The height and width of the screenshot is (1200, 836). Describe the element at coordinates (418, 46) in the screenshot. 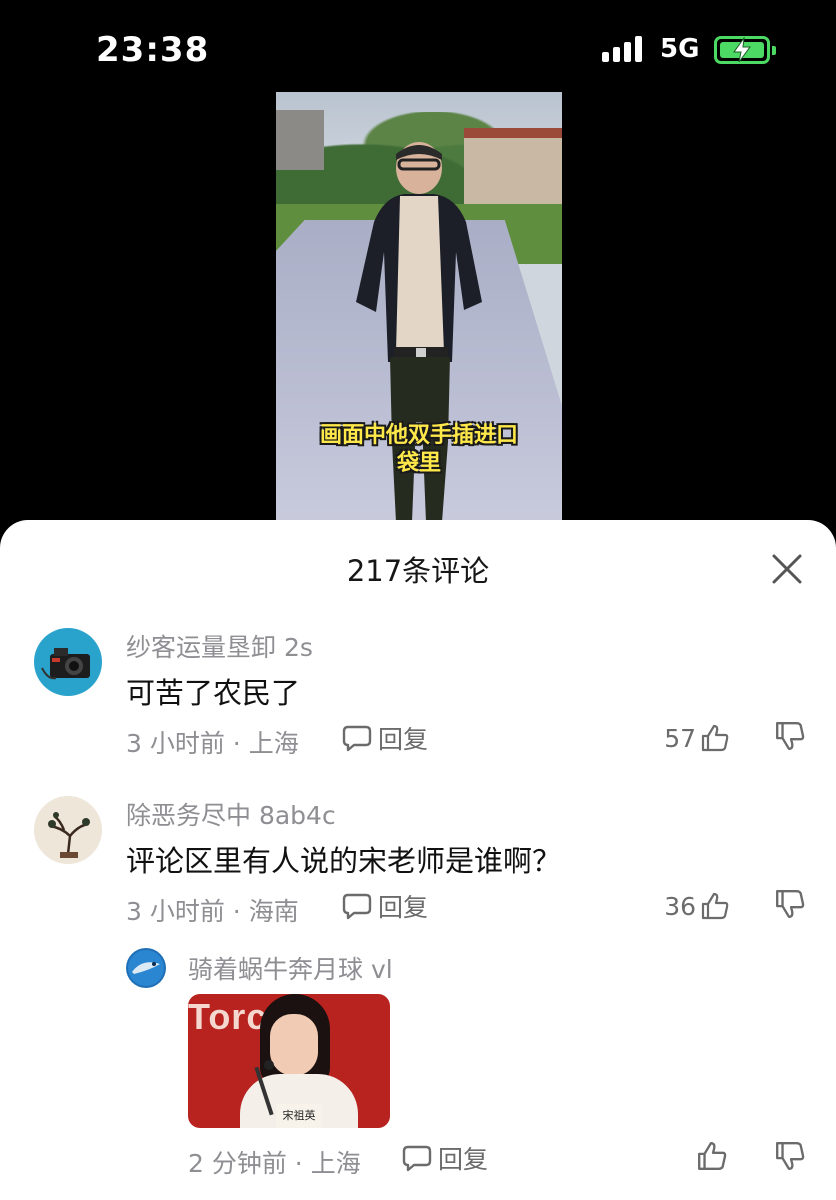

I see `status-bar: 23:38 5G` at that location.